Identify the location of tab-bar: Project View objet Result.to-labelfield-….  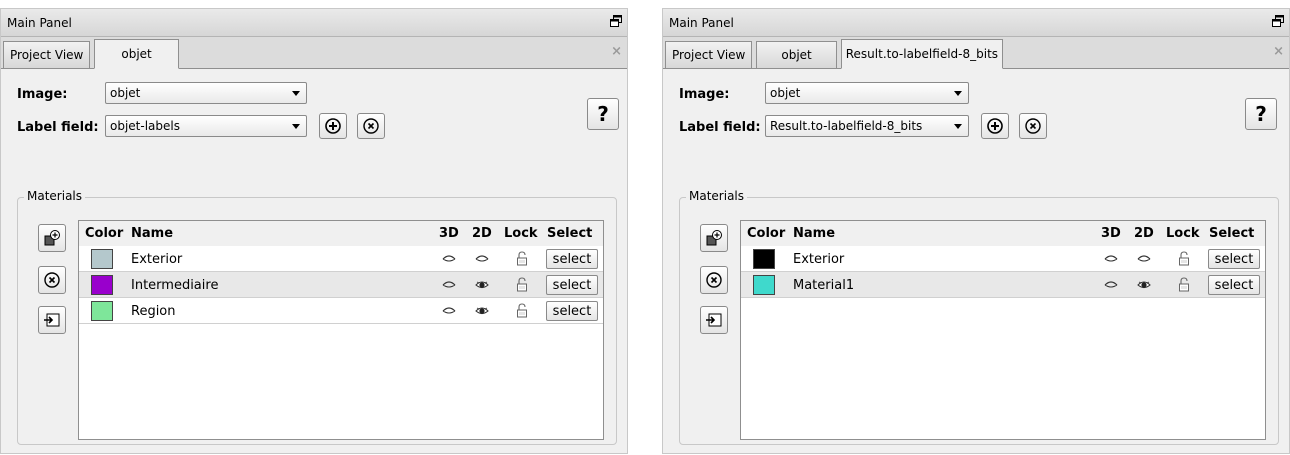
(976, 53).